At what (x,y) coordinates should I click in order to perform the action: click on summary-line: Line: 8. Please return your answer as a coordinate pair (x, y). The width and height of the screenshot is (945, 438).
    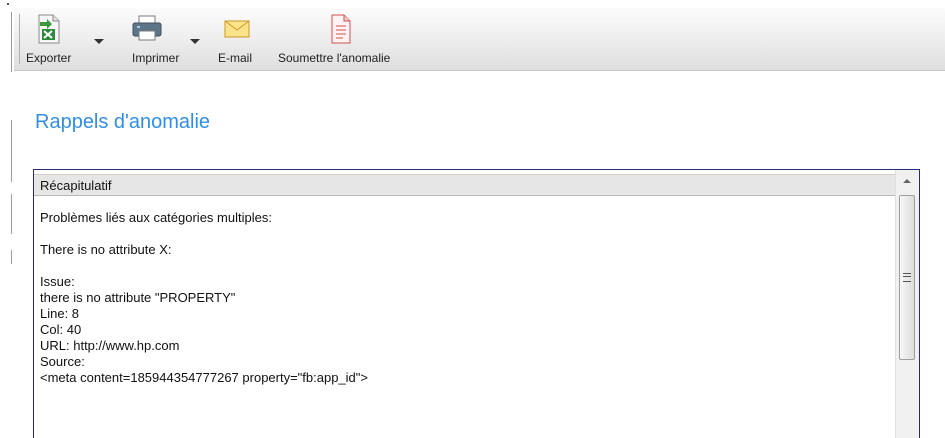
    Looking at the image, I should click on (60, 313).